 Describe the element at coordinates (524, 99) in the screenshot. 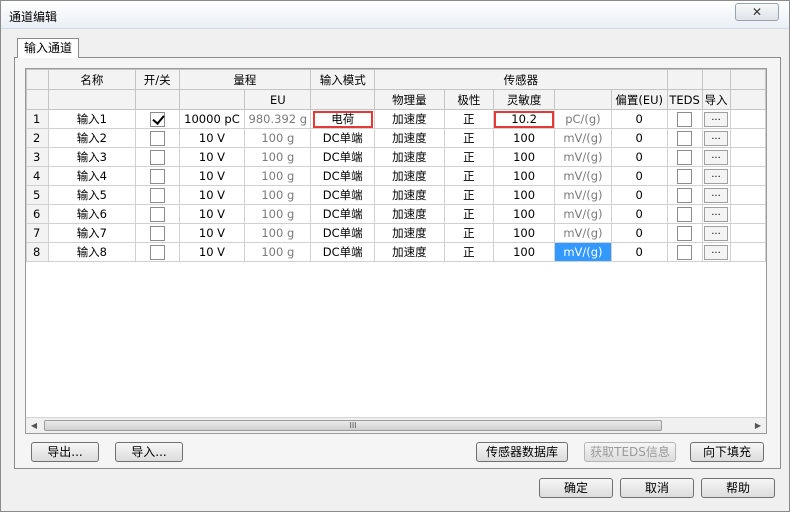

I see `header-sensitivity: 灵敏度` at that location.